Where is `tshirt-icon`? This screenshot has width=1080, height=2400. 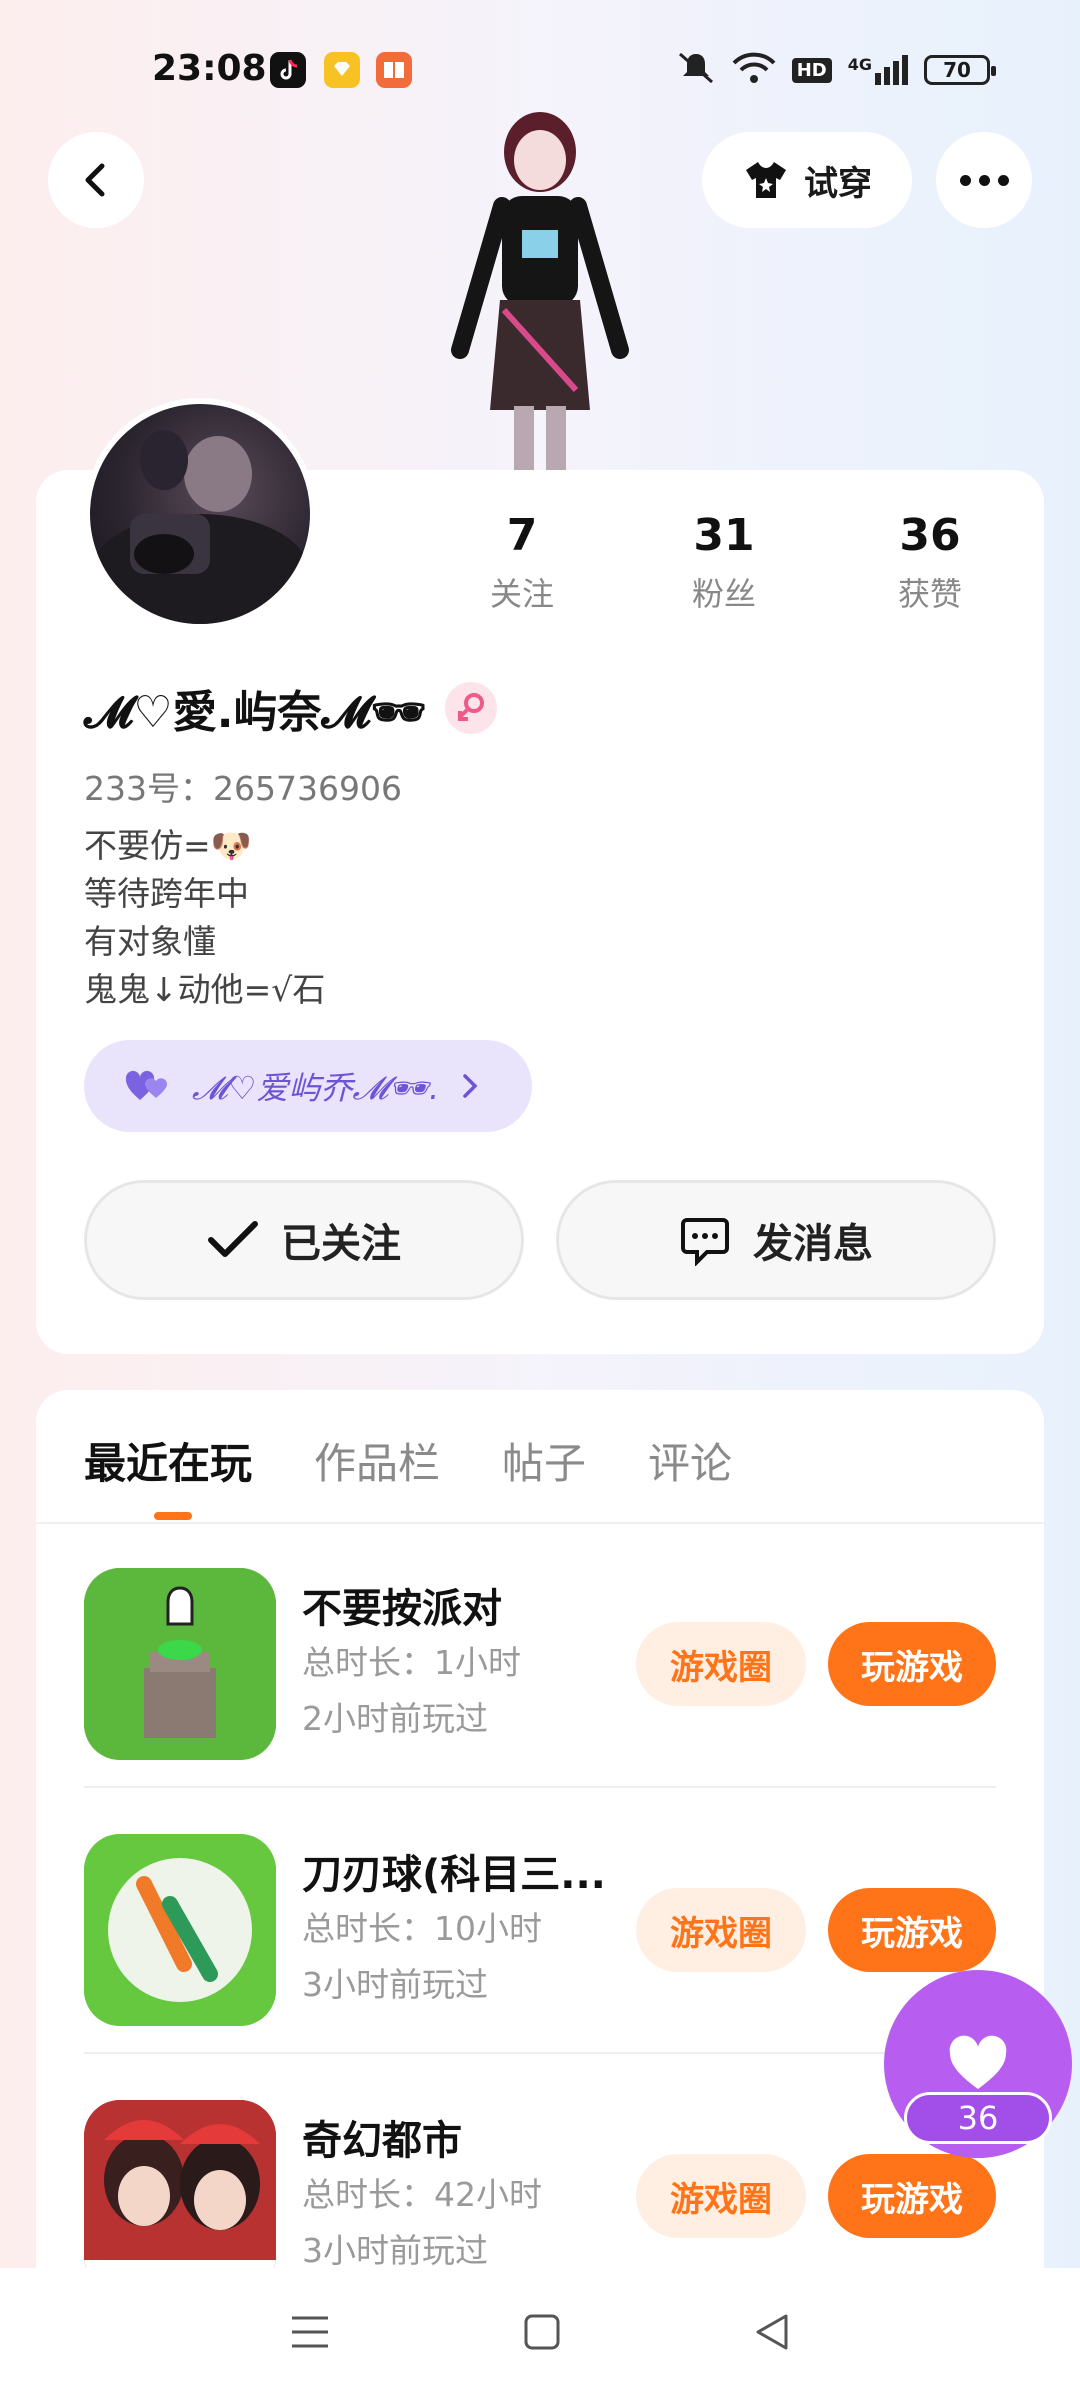 tshirt-icon is located at coordinates (766, 180).